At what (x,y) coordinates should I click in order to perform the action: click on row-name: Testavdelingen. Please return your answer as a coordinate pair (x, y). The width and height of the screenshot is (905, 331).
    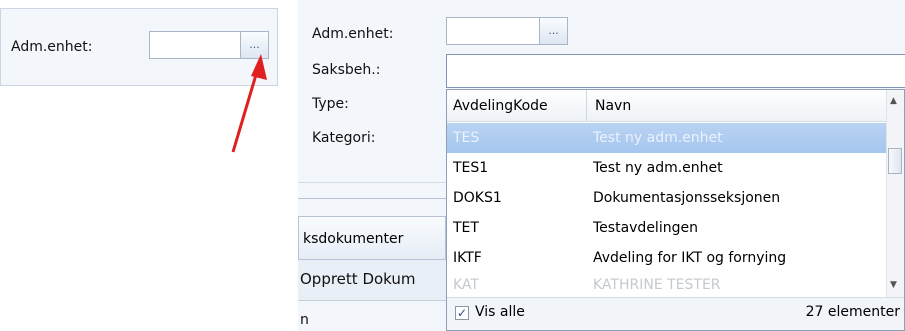
    Looking at the image, I should click on (645, 228).